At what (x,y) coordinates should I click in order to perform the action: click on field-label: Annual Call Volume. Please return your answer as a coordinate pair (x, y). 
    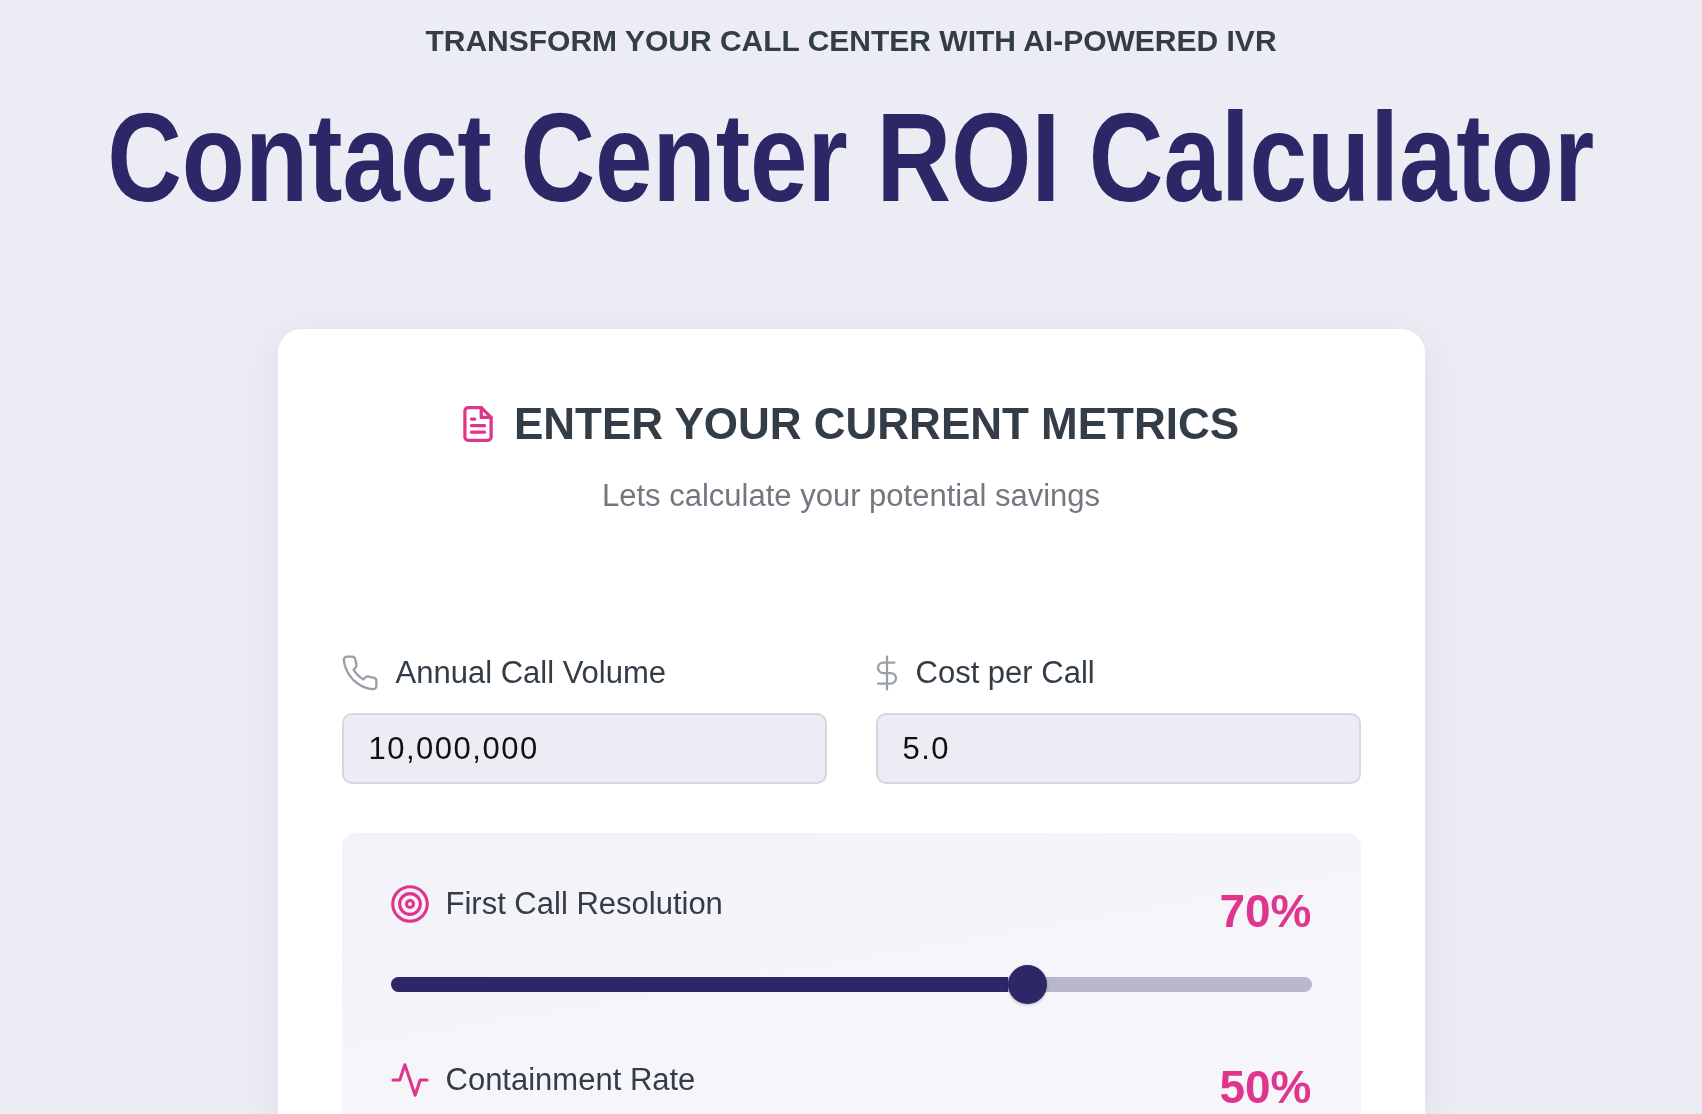
    Looking at the image, I should click on (531, 673).